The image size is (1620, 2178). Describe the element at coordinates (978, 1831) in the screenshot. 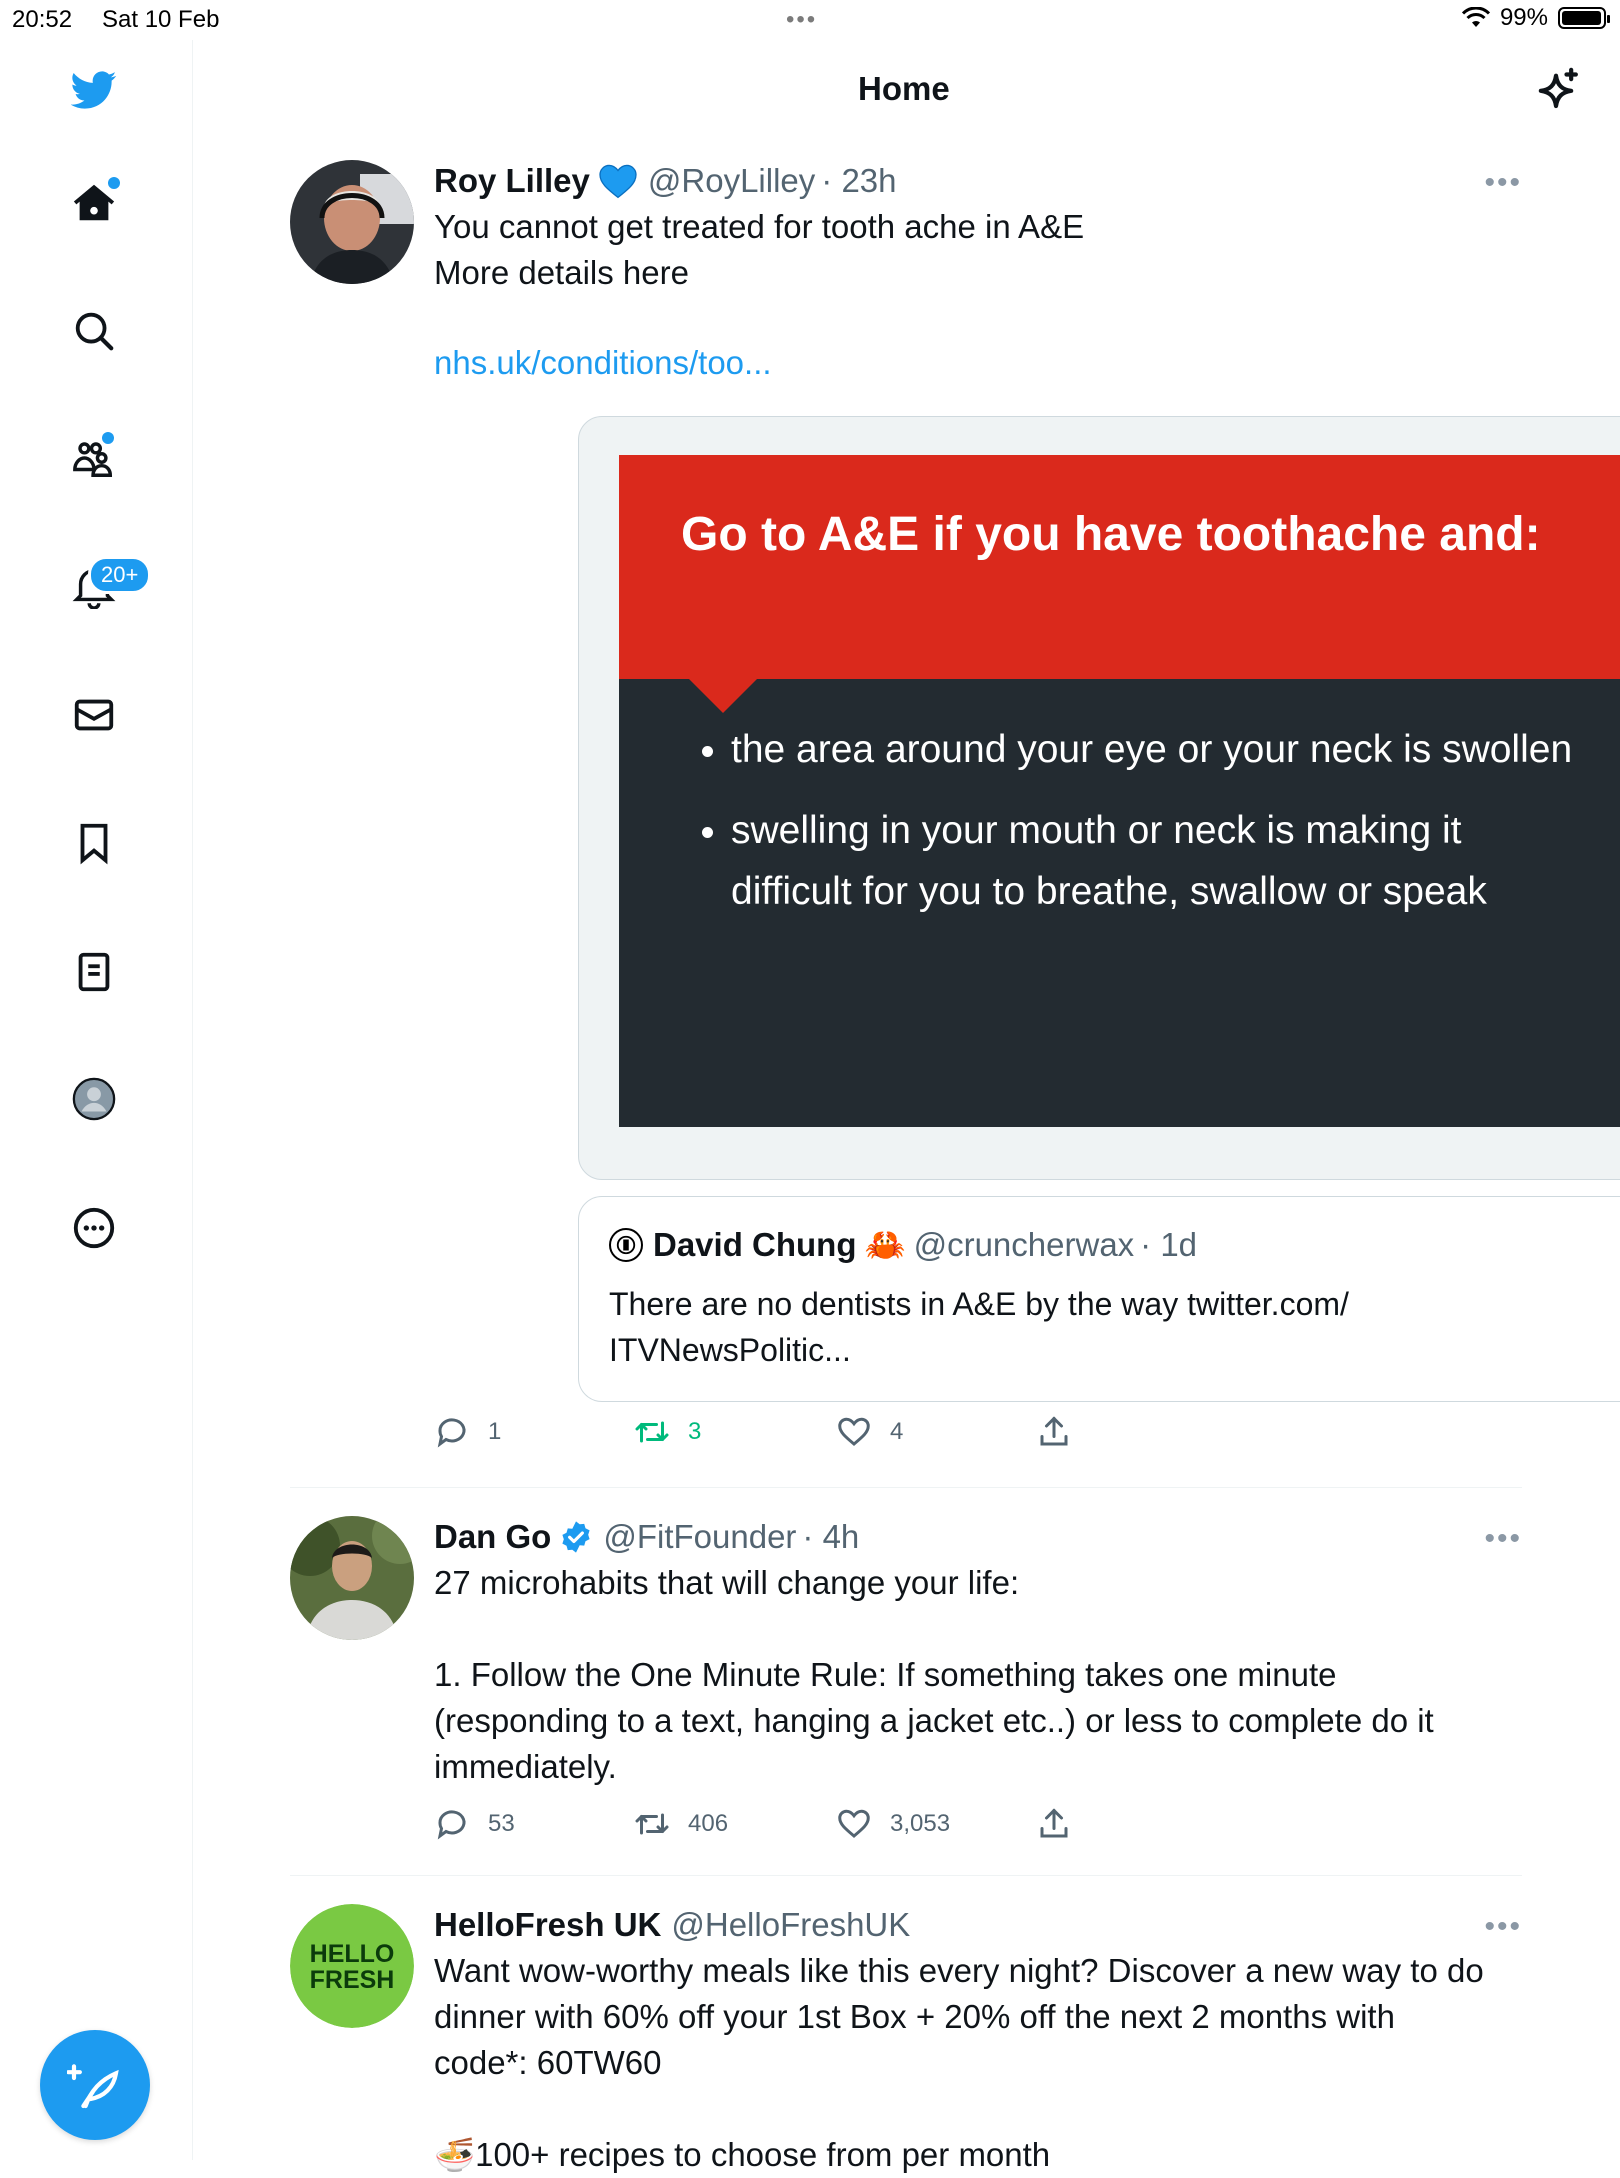

I see `tweet-actions: 53 406 3,053` at that location.